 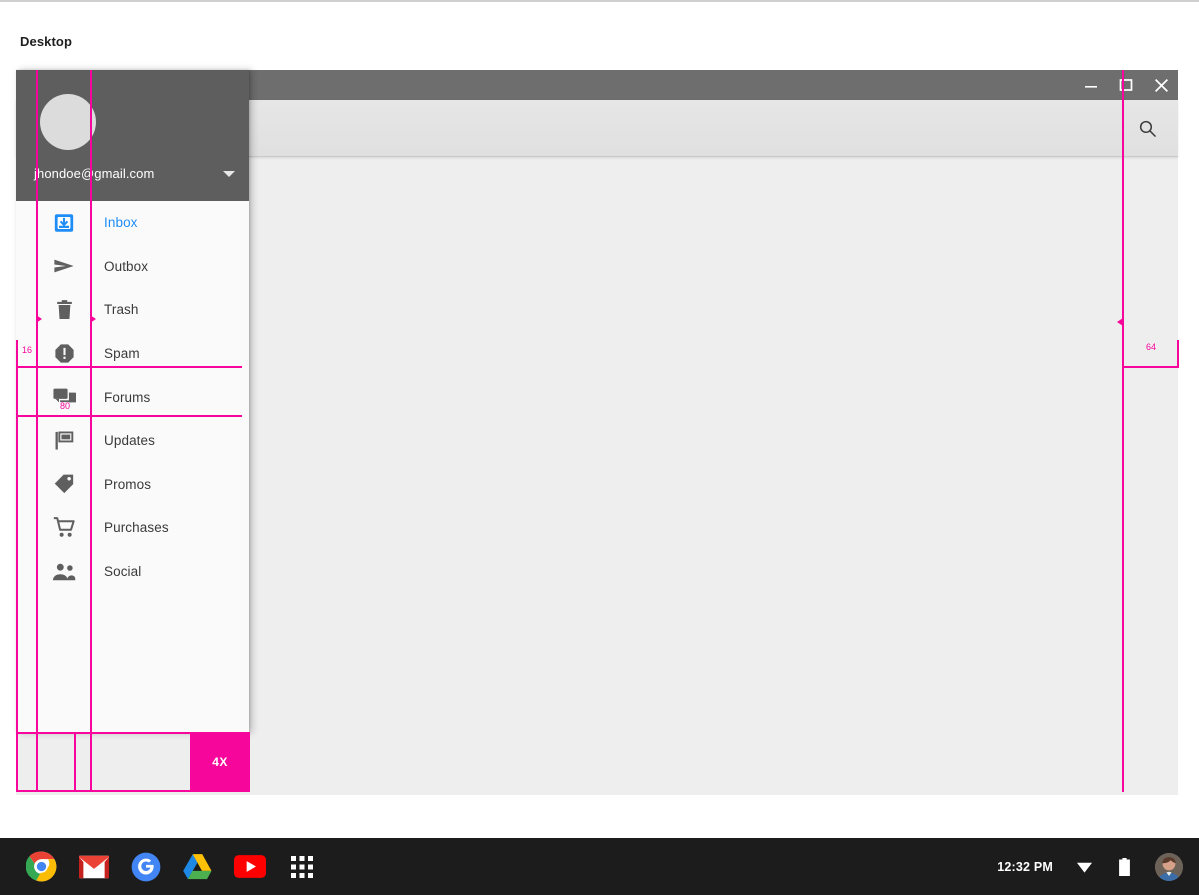 What do you see at coordinates (122, 354) in the screenshot?
I see `sidebar-item-label: Spam` at bounding box center [122, 354].